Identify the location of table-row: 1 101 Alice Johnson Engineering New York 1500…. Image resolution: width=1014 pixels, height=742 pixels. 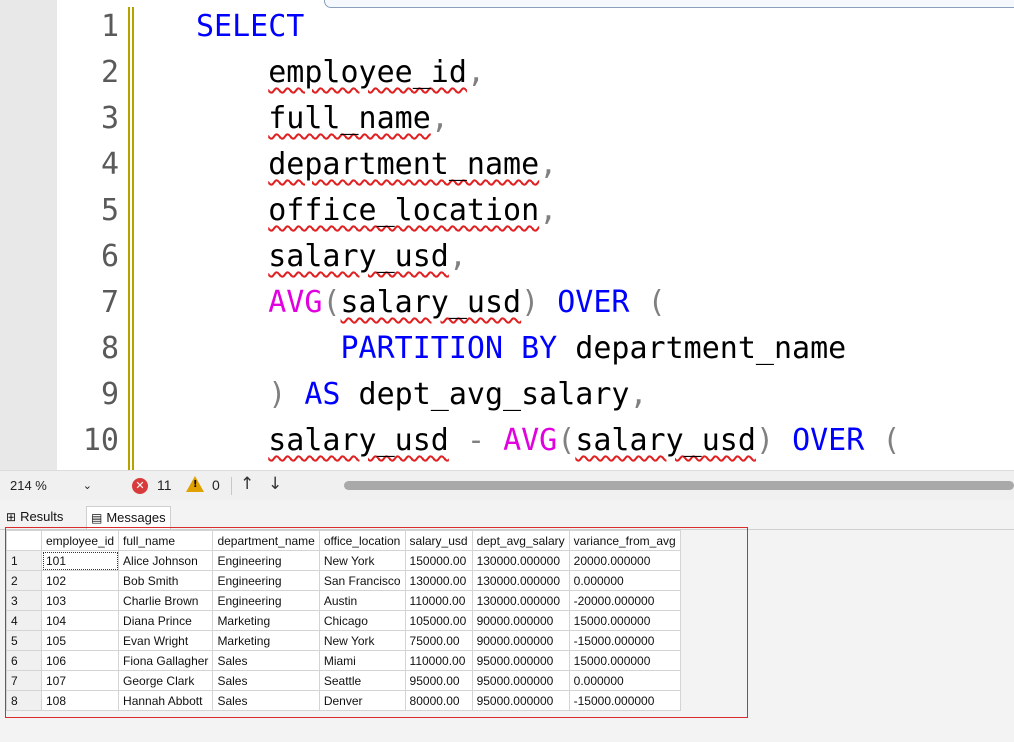
(343, 560).